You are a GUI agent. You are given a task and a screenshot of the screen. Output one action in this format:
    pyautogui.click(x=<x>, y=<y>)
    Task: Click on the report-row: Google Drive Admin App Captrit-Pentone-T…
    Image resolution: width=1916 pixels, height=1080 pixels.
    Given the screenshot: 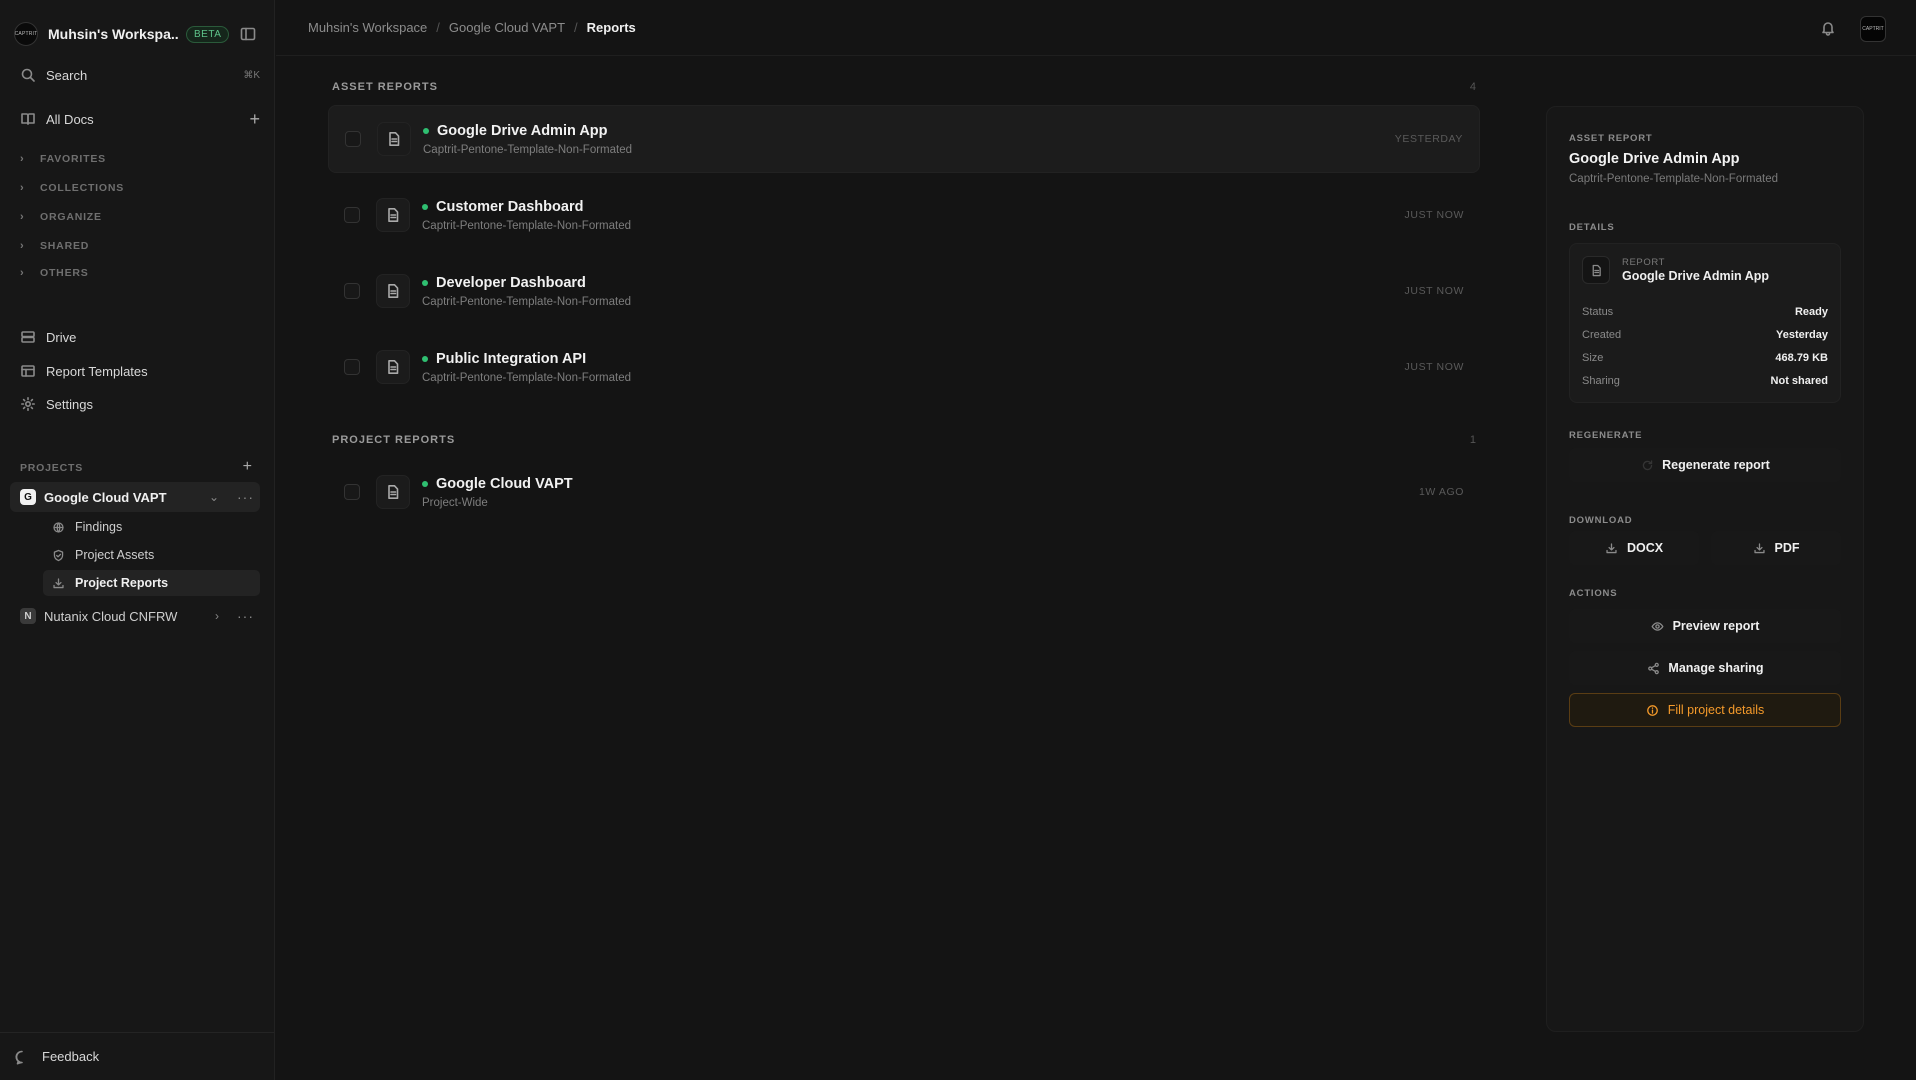 What is the action you would take?
    pyautogui.click(x=904, y=139)
    